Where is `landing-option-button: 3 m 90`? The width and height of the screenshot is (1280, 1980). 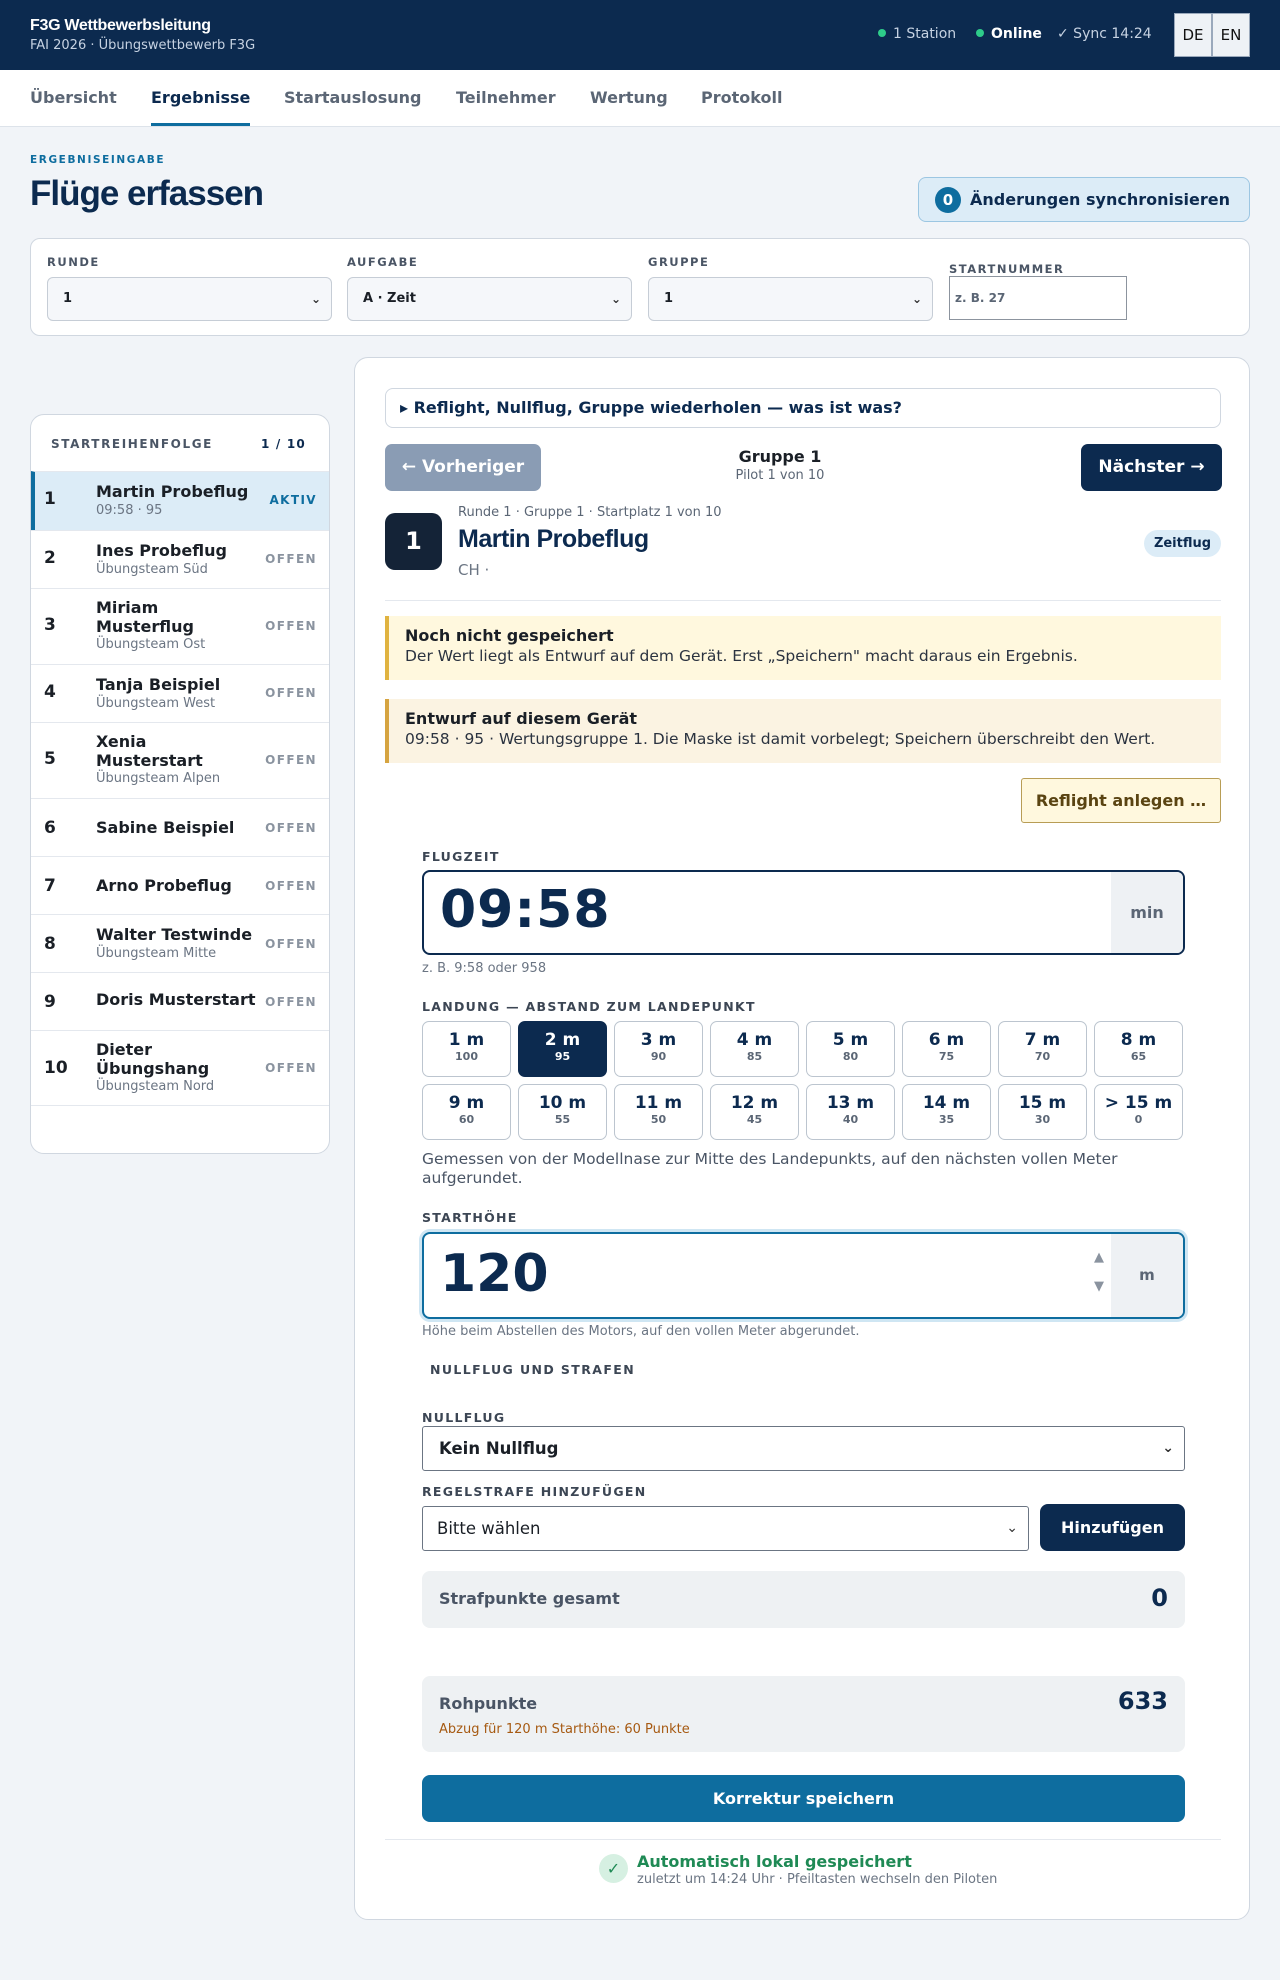
landing-option-button: 3 m 90 is located at coordinates (658, 1049).